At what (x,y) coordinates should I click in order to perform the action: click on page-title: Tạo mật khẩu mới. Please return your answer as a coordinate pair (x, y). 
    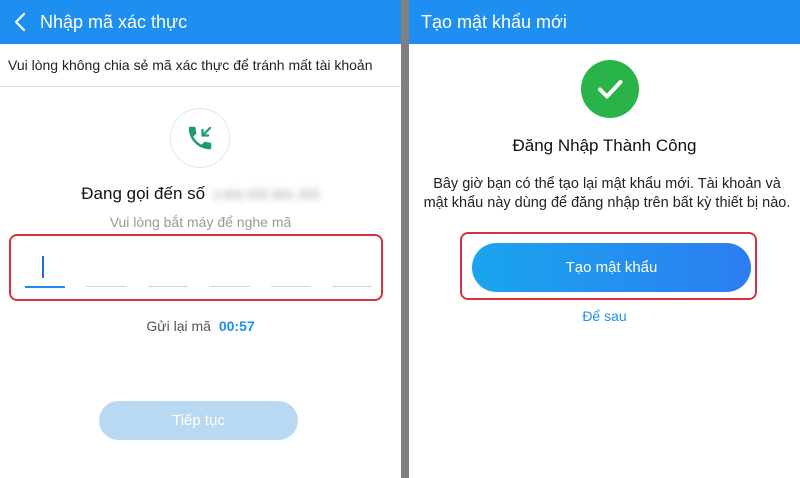
    Looking at the image, I should click on (494, 21).